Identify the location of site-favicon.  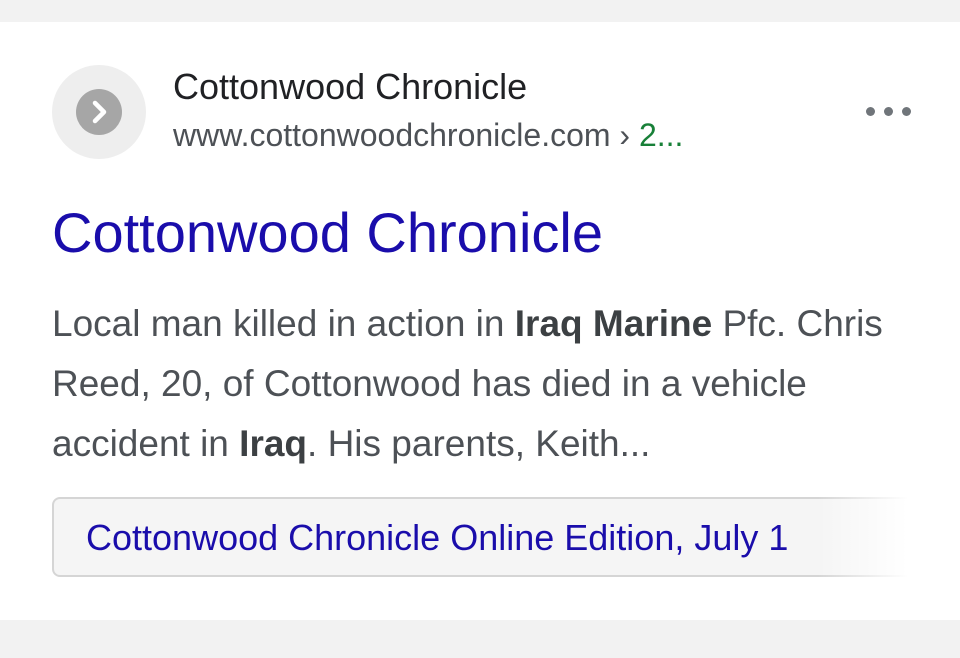
(99, 112).